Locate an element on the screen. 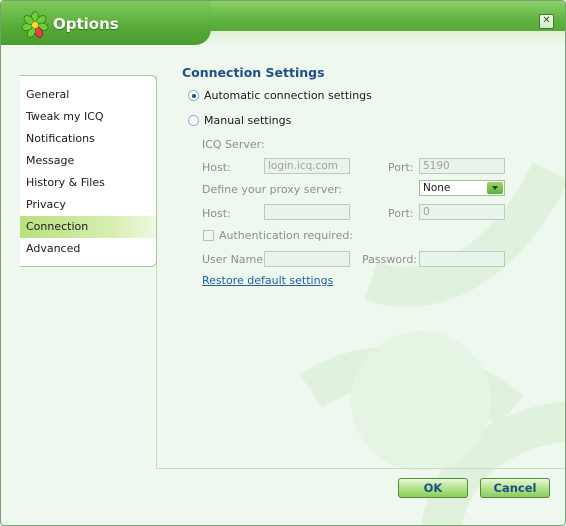  chevron-down-icon is located at coordinates (495, 188).